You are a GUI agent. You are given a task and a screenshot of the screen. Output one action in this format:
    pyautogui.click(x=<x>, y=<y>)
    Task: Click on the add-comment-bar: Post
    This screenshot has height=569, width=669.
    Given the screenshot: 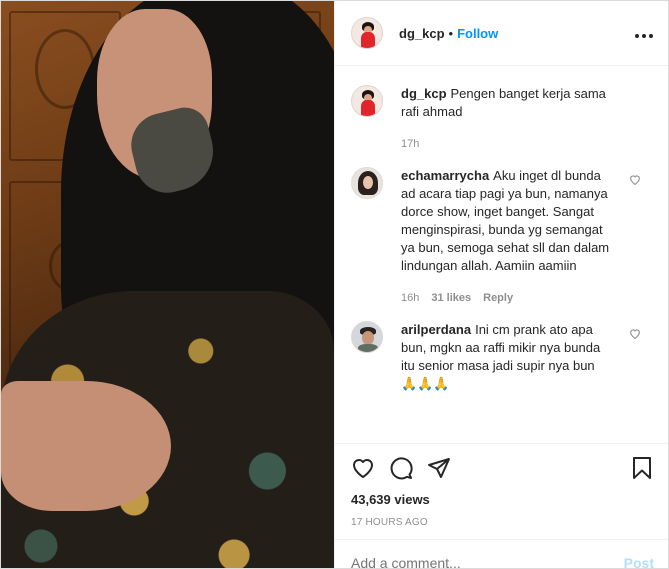 What is the action you would take?
    pyautogui.click(x=501, y=554)
    